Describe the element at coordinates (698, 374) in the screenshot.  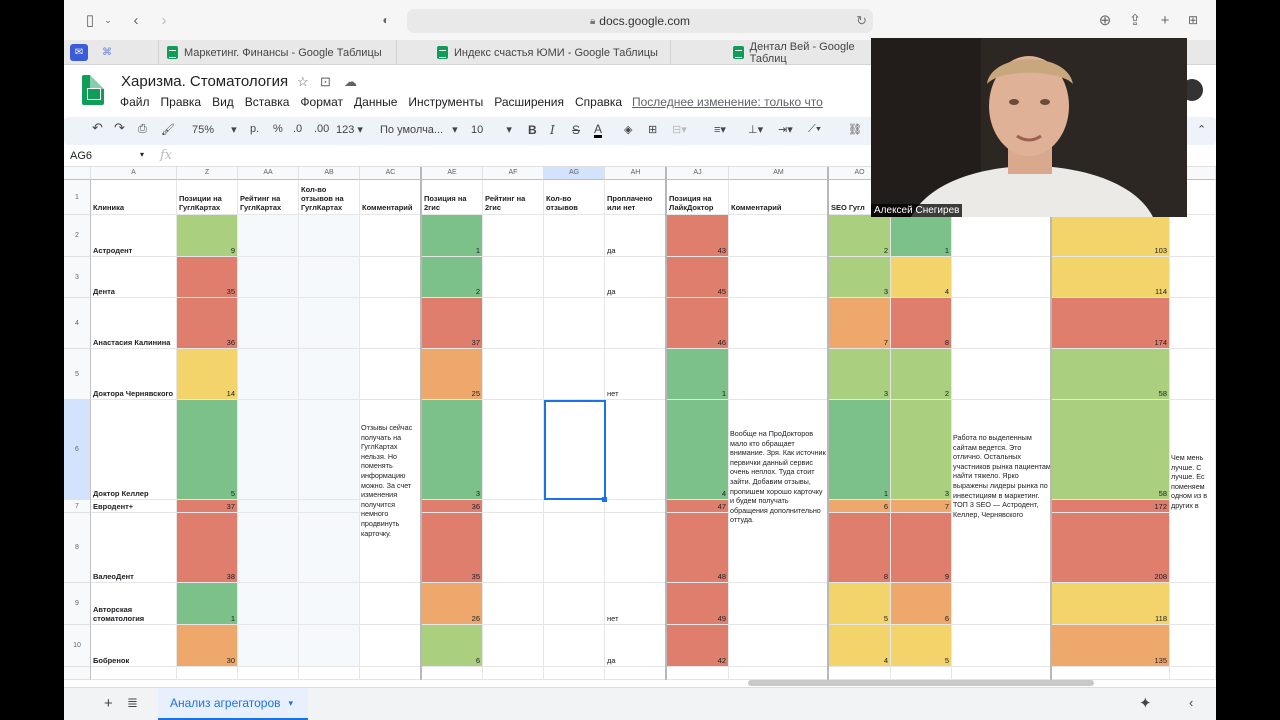
I see `likedoctor-position-cell: 1` at that location.